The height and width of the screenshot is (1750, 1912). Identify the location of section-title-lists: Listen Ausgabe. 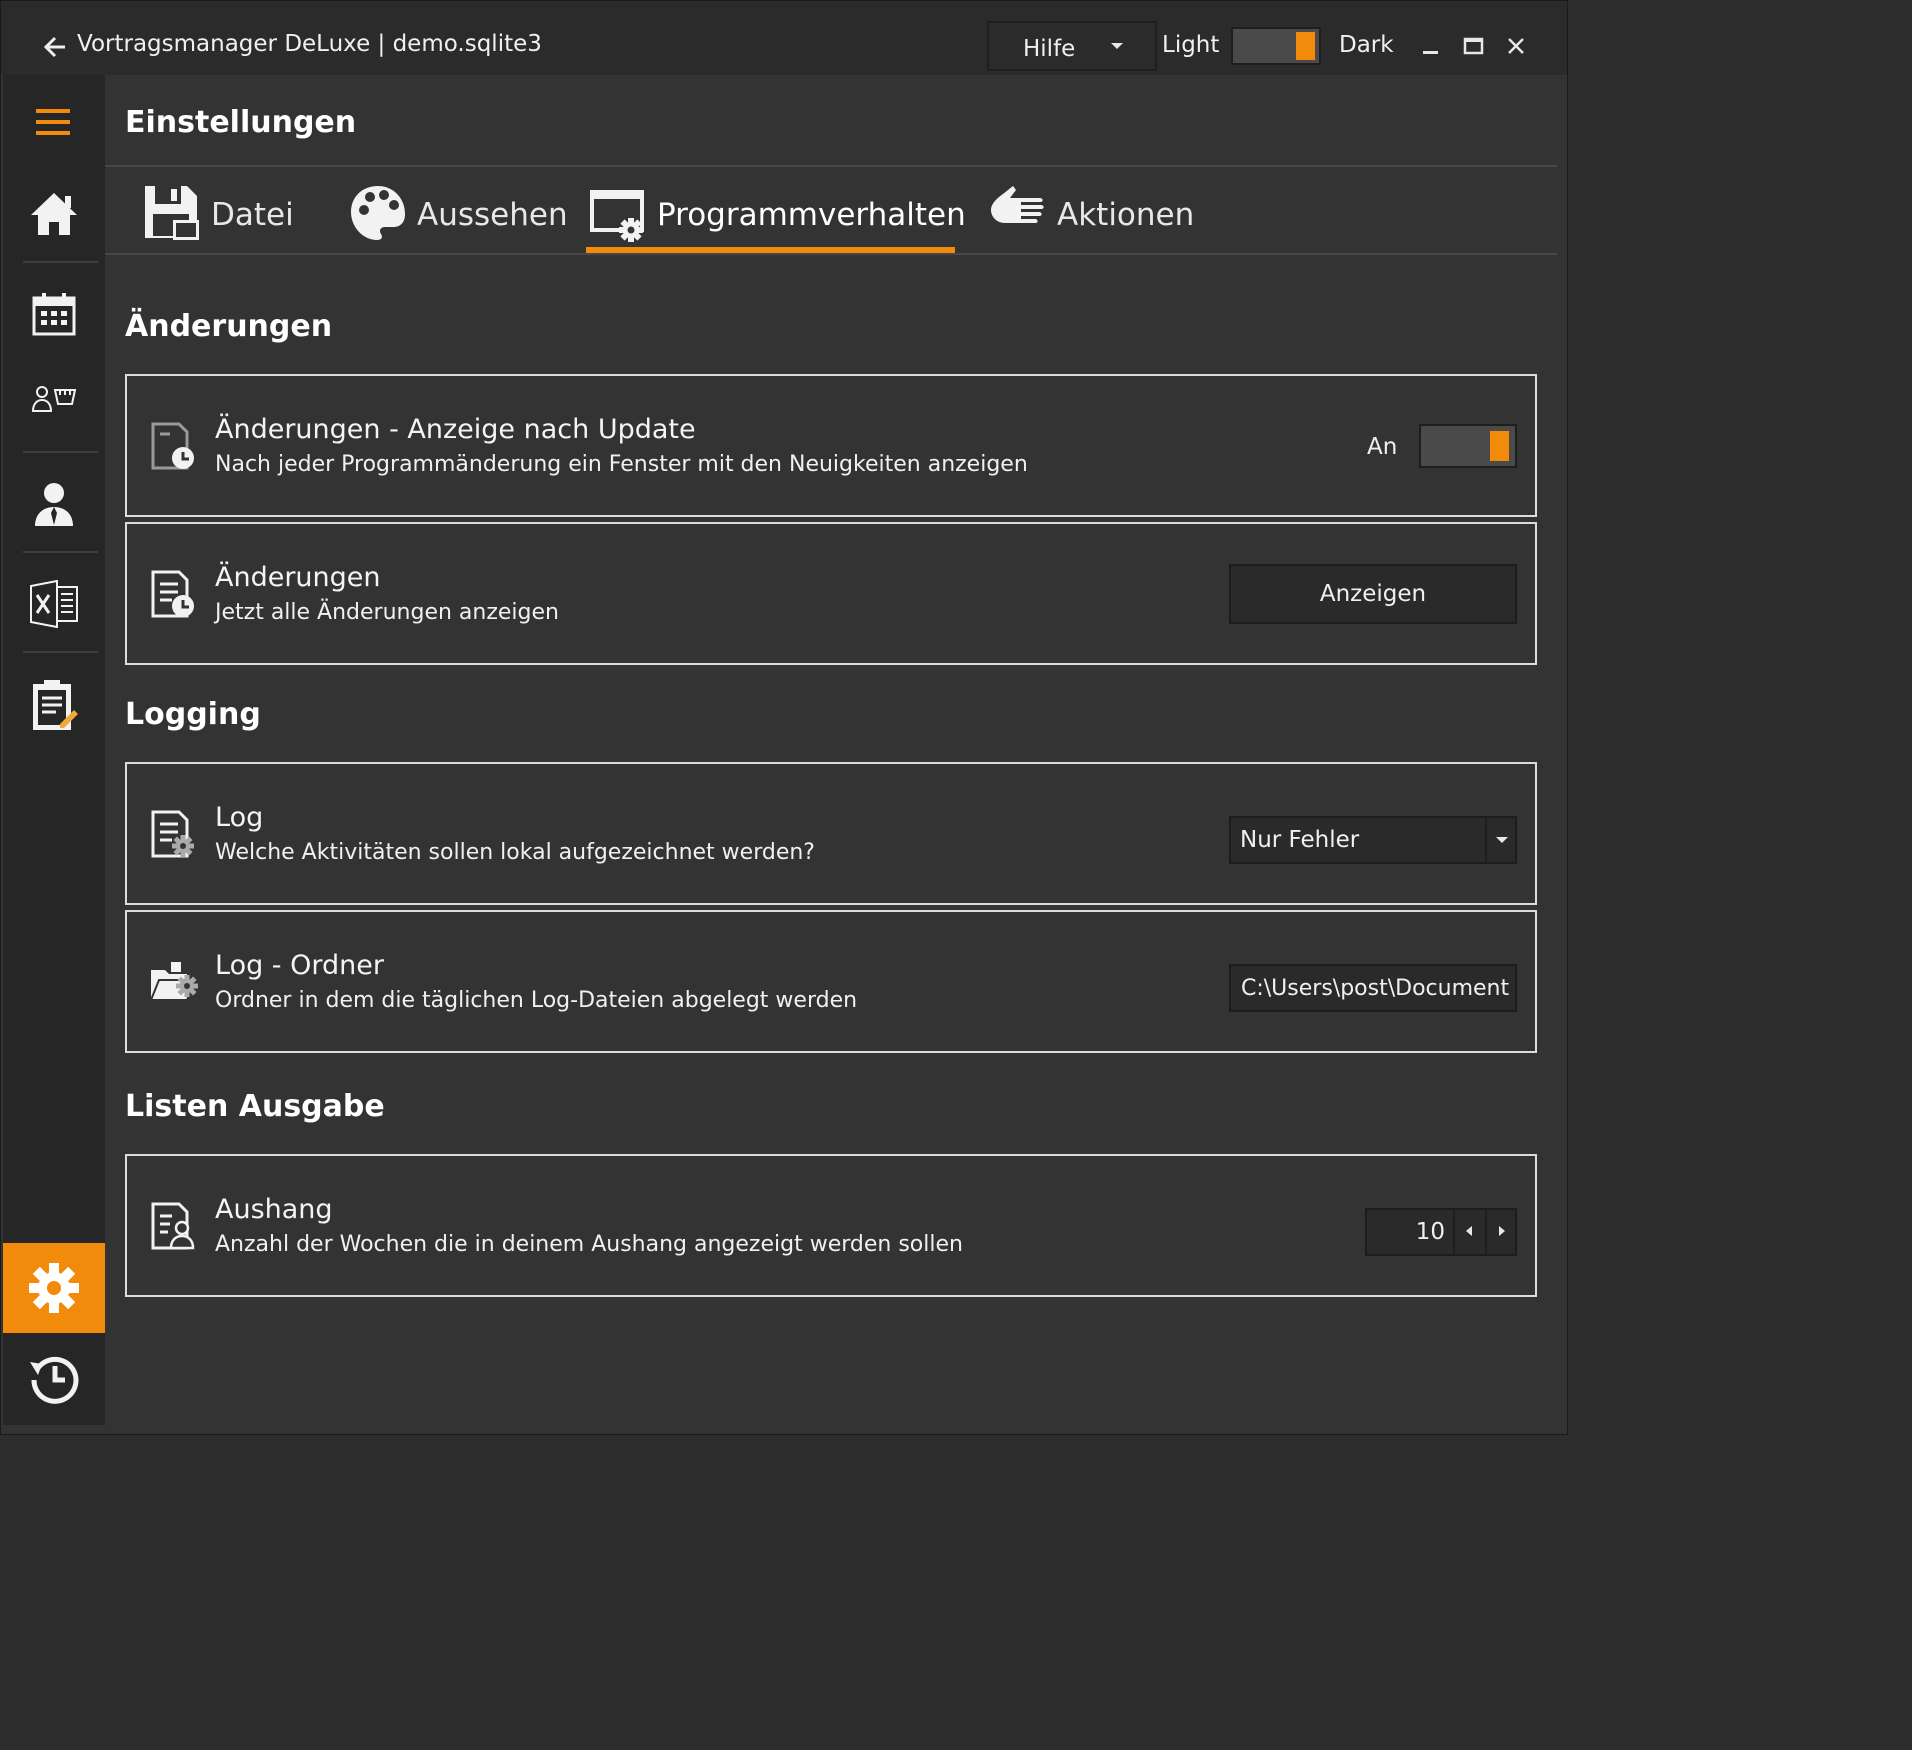
(255, 1106).